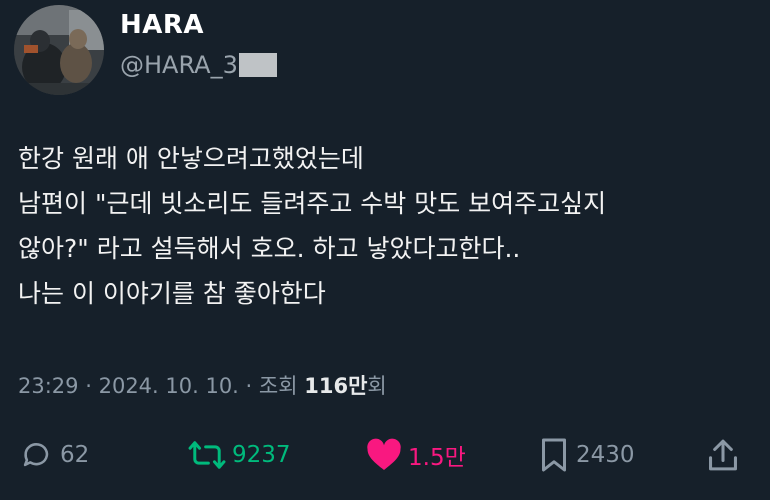  I want to click on avatar, so click(59, 50).